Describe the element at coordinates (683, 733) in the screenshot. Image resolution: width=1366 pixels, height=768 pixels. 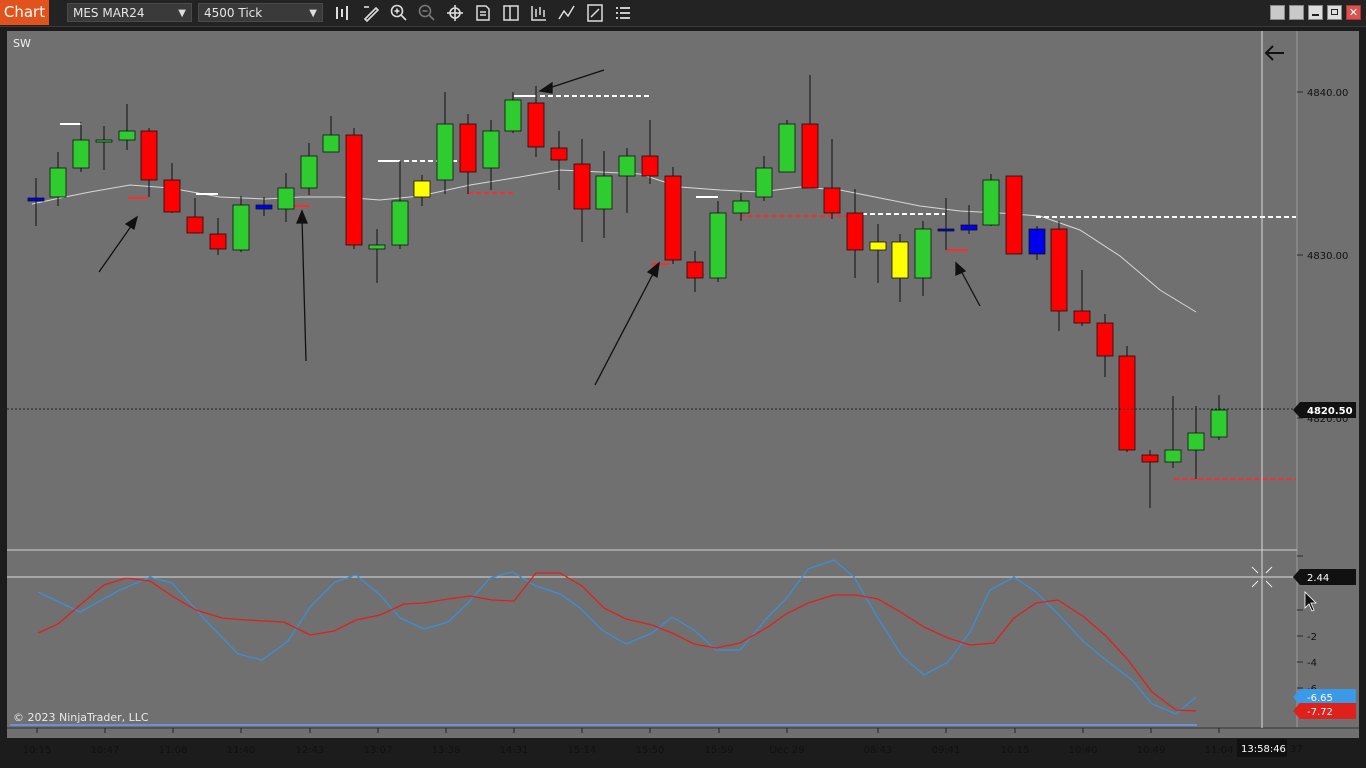
I see `time-axis-panel` at that location.